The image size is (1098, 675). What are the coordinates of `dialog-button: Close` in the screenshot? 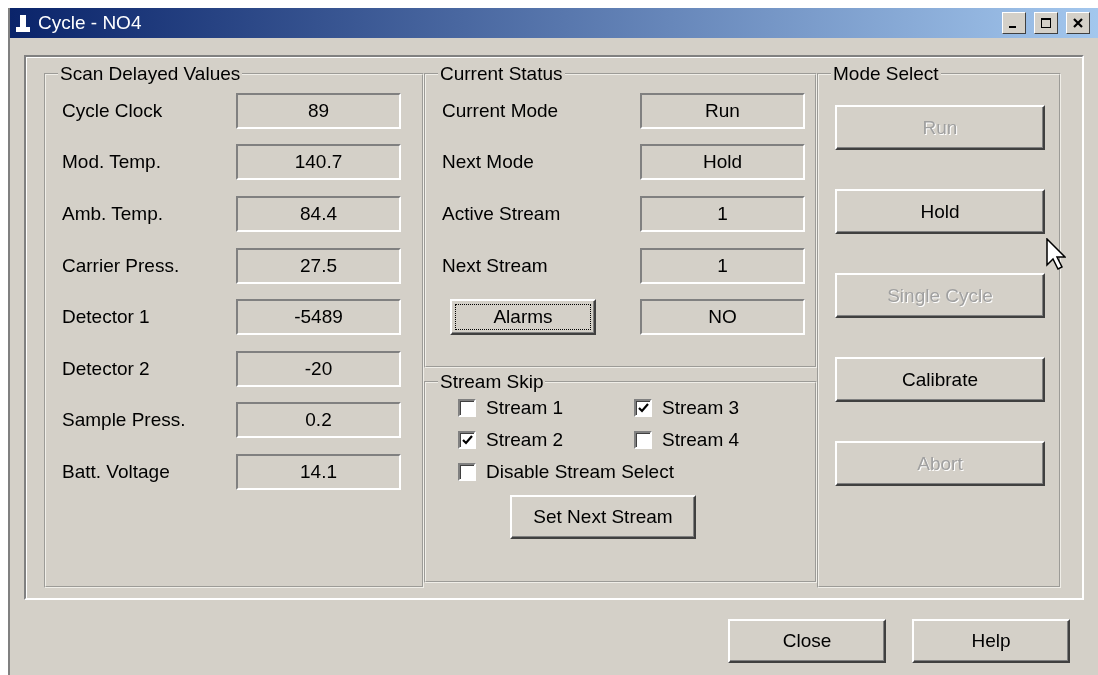 It's located at (807, 641).